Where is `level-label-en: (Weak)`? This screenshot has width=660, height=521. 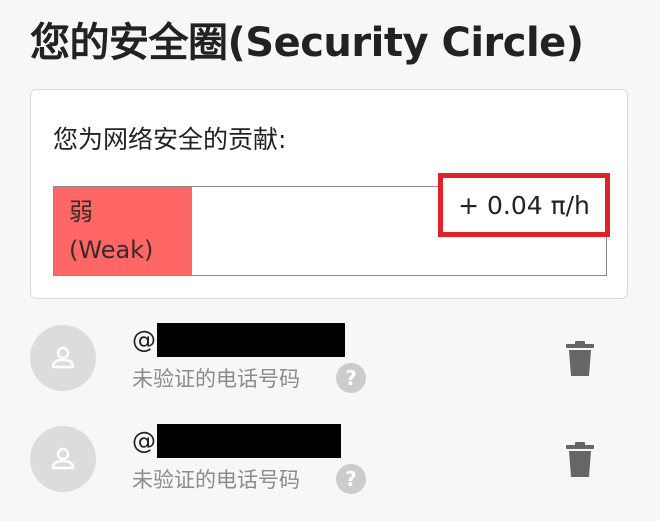
level-label-en: (Weak) is located at coordinates (111, 250).